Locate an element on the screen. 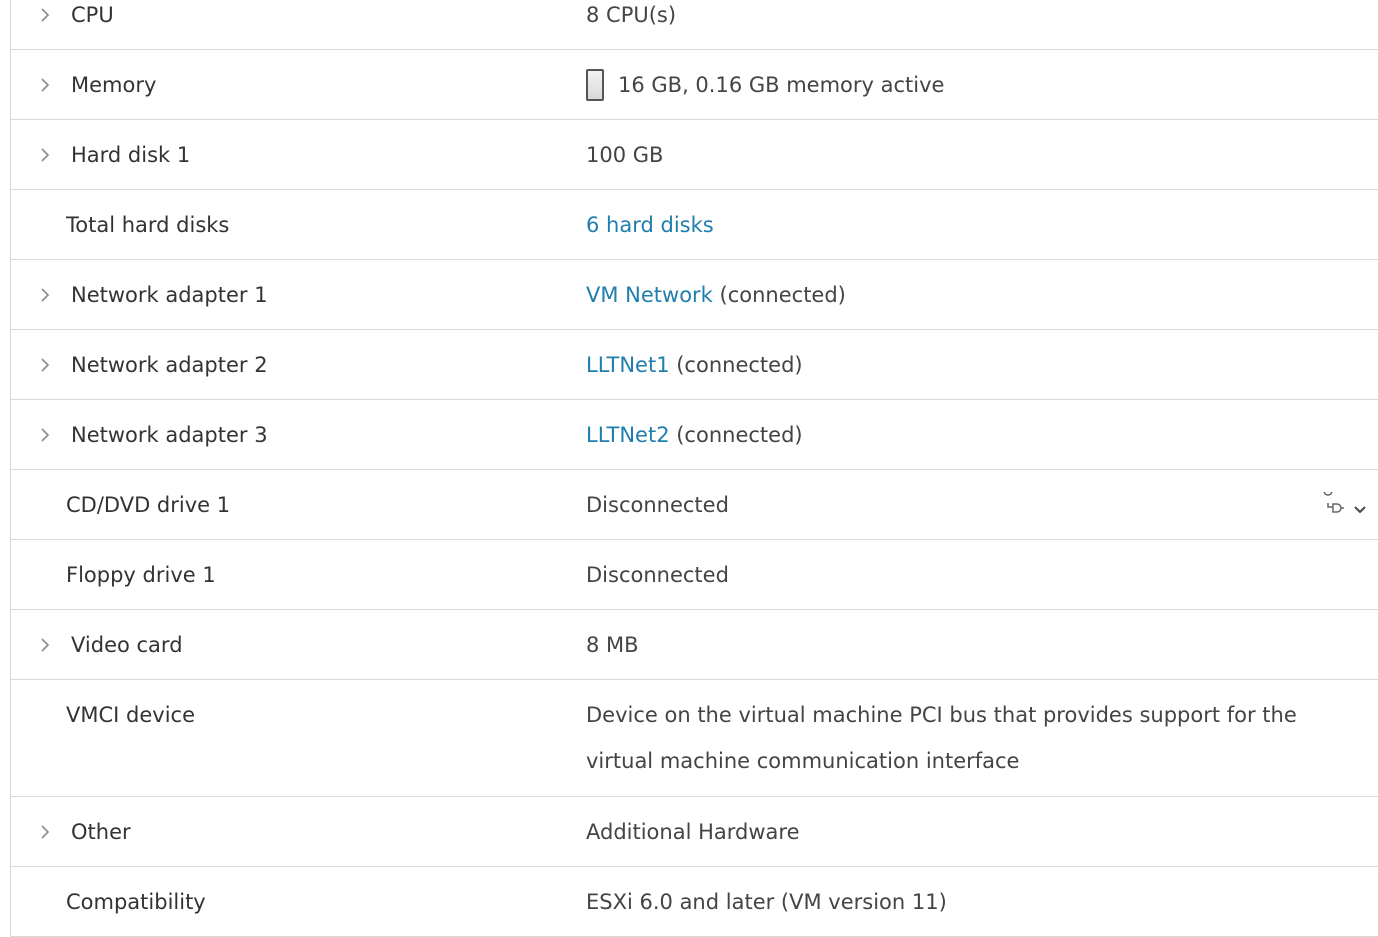 This screenshot has height=937, width=1378. hardware-row-floppy-drive-1: Floppy drive 1 Disconnected is located at coordinates (694, 575).